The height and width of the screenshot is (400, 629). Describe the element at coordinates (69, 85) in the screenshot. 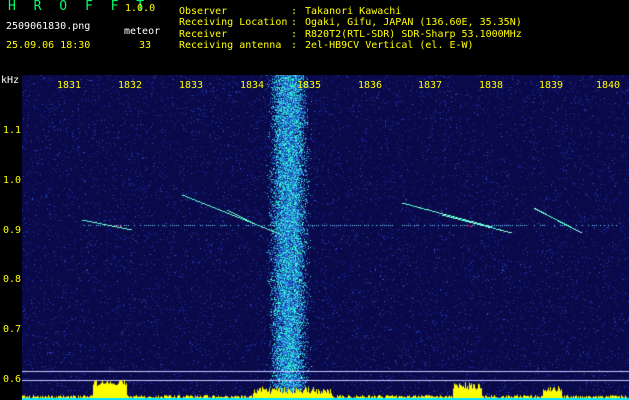

I see `time-tick-1831: 1831` at that location.